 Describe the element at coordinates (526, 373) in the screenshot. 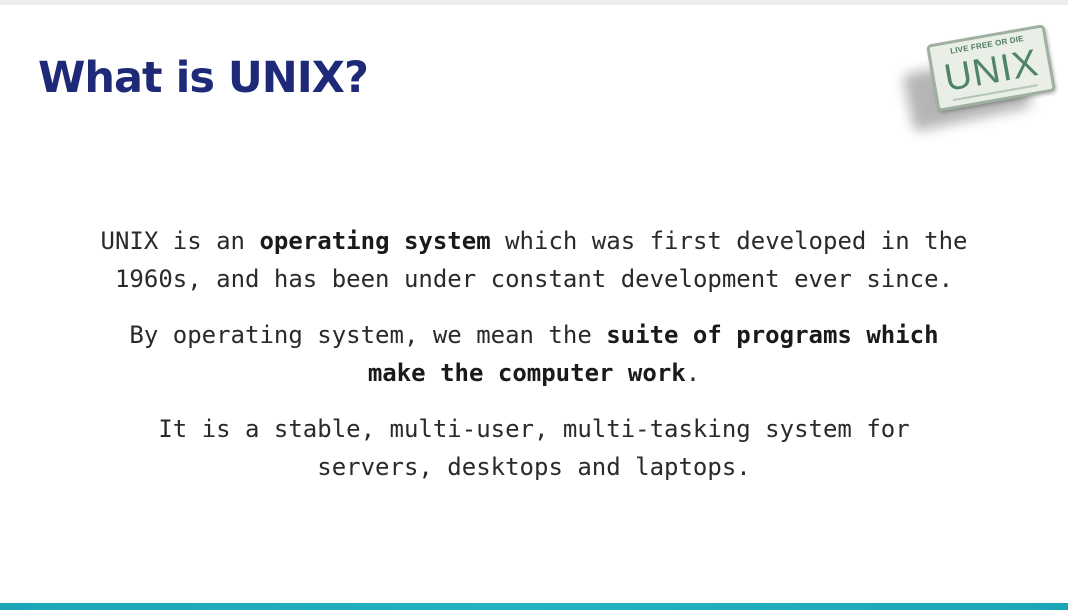

I see `bold-term-computer-work: make the computer work` at that location.